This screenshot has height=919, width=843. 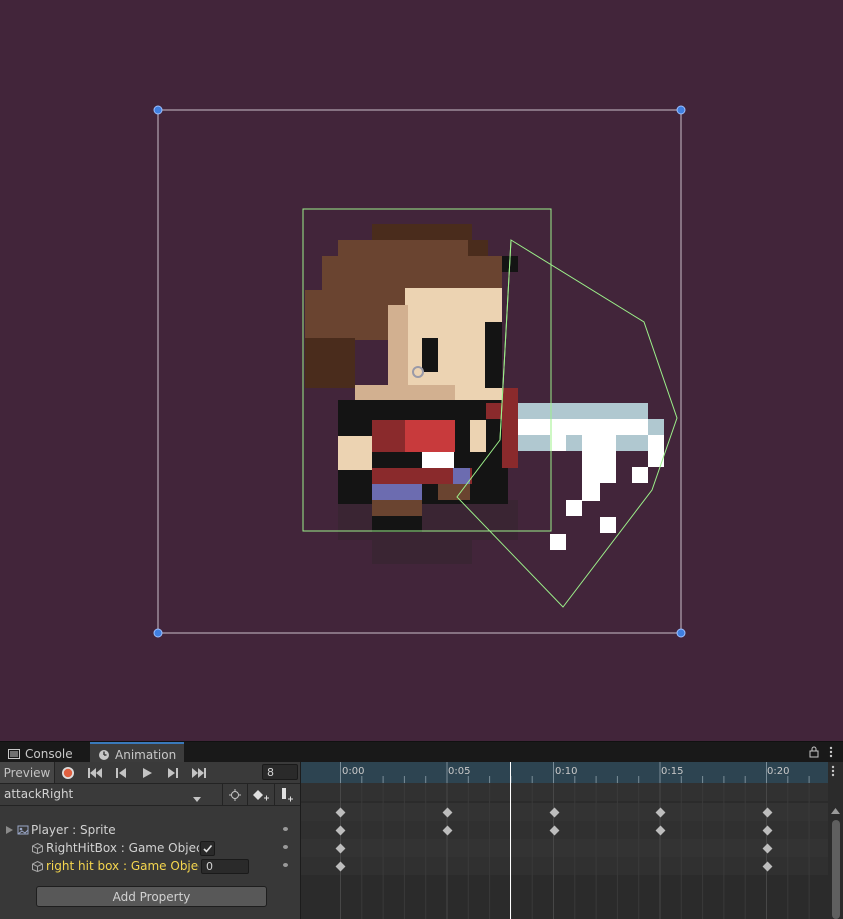 What do you see at coordinates (835, 811) in the screenshot?
I see `scroll-up-icon` at bounding box center [835, 811].